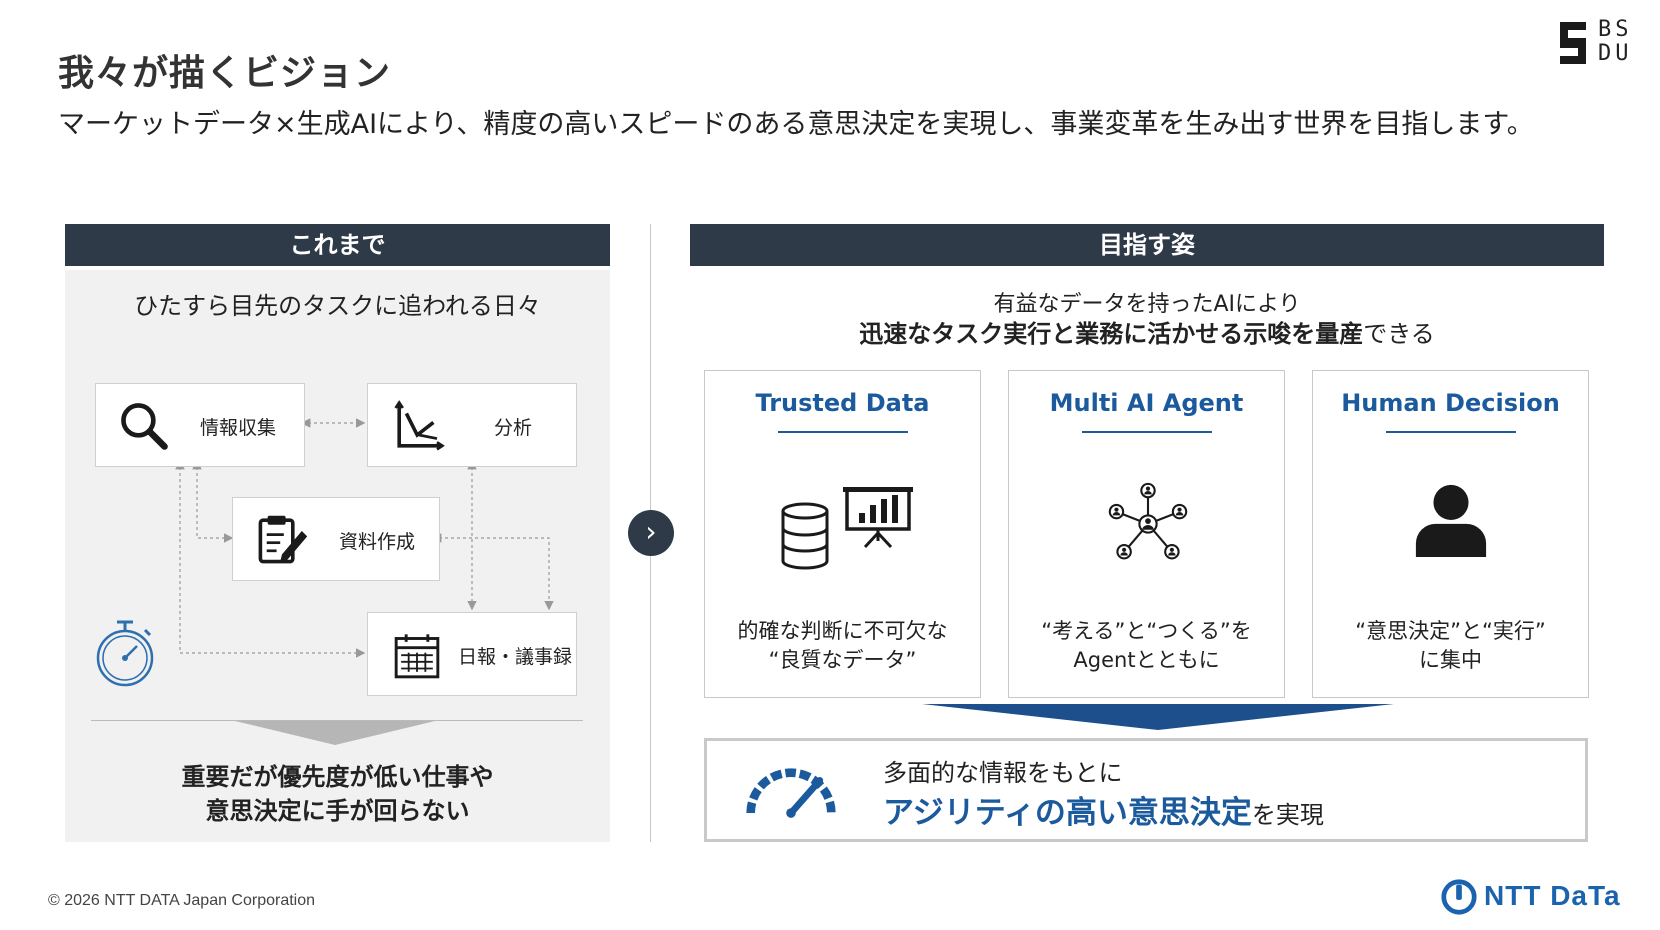 The width and height of the screenshot is (1660, 930). I want to click on card-human-decision: Human Decision “意思決定”と“実行” に集中, so click(1450, 534).